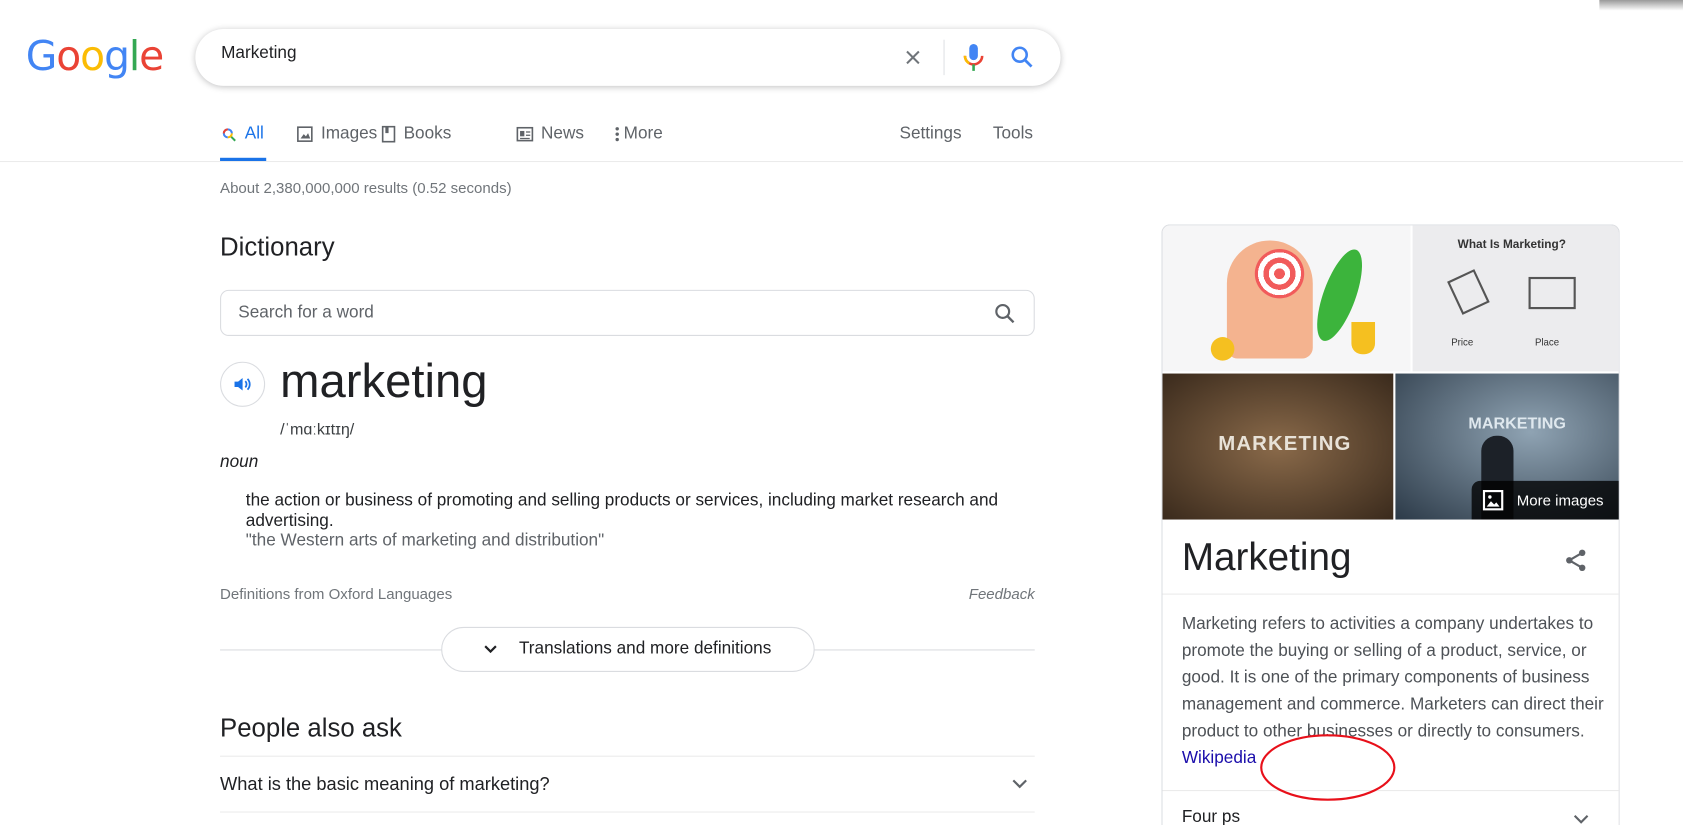  I want to click on tab-label: More, so click(643, 133).